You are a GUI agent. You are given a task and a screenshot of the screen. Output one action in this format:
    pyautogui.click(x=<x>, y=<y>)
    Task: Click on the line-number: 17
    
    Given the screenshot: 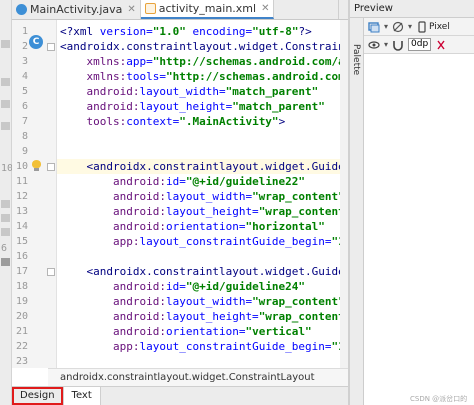 What is the action you would take?
    pyautogui.click(x=21, y=271)
    